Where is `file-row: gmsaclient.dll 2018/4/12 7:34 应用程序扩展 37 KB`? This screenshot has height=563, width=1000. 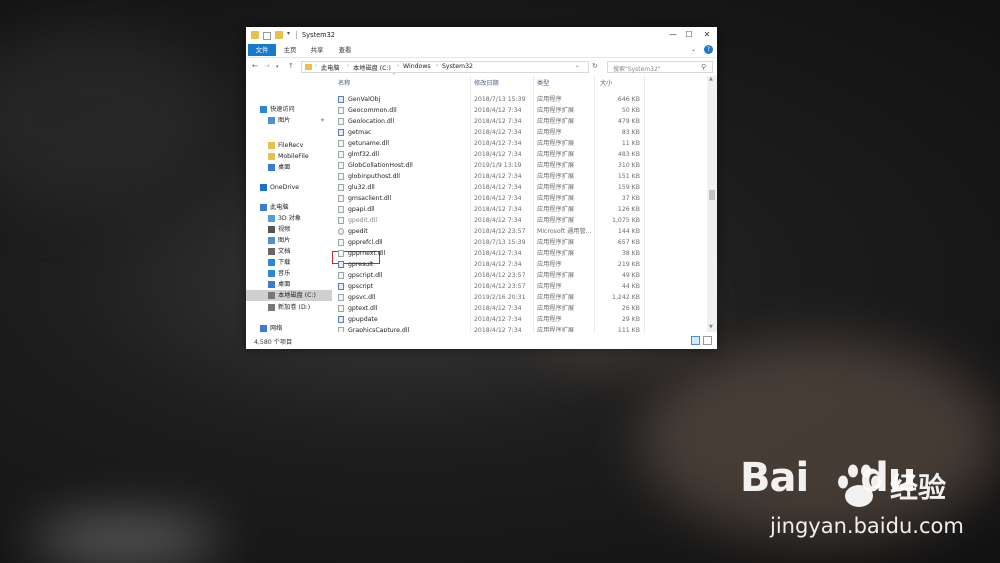
file-row: gmsaclient.dll 2018/4/12 7:34 应用程序扩展 37 KB is located at coordinates (519, 198).